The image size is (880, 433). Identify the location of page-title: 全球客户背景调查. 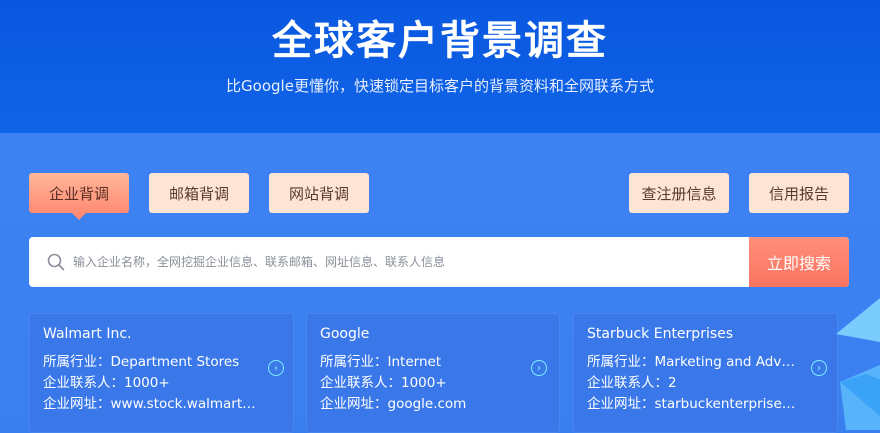
(440, 41).